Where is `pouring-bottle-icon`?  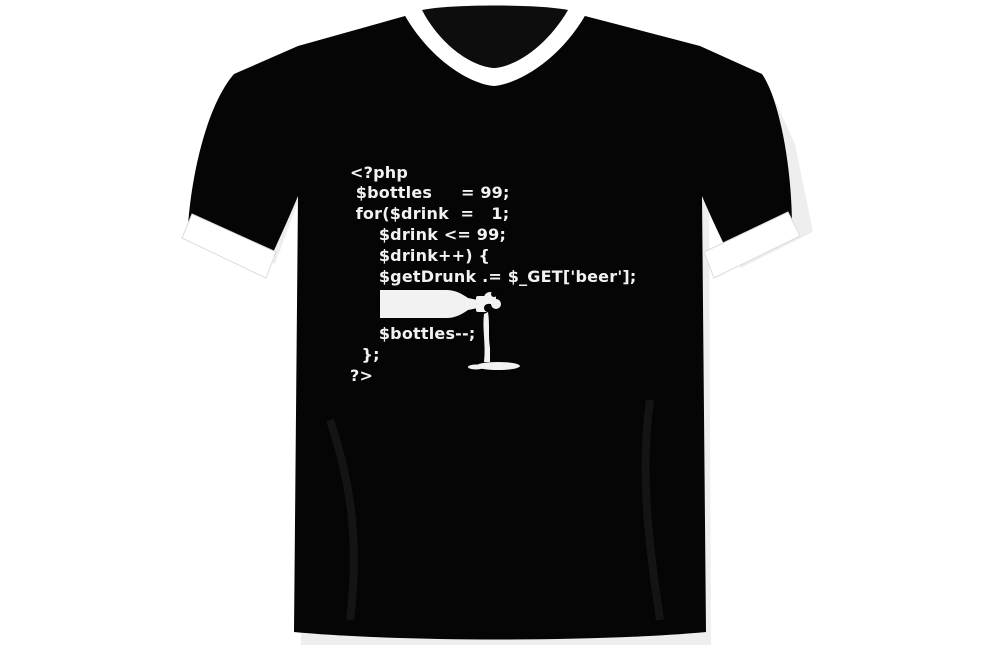
pouring-bottle-icon is located at coordinates (450, 330).